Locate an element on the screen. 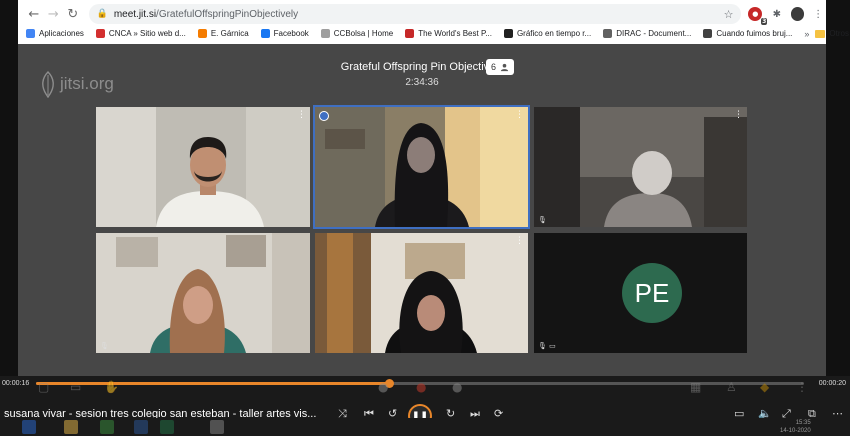  participant-count-button: 6 is located at coordinates (500, 67).